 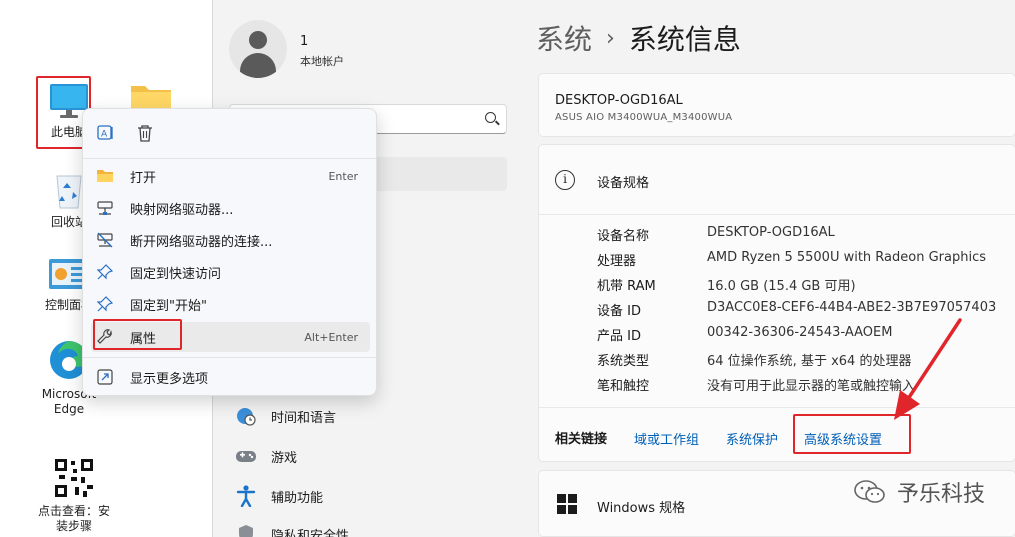 I want to click on related-links-label: 相关链接, so click(x=581, y=439).